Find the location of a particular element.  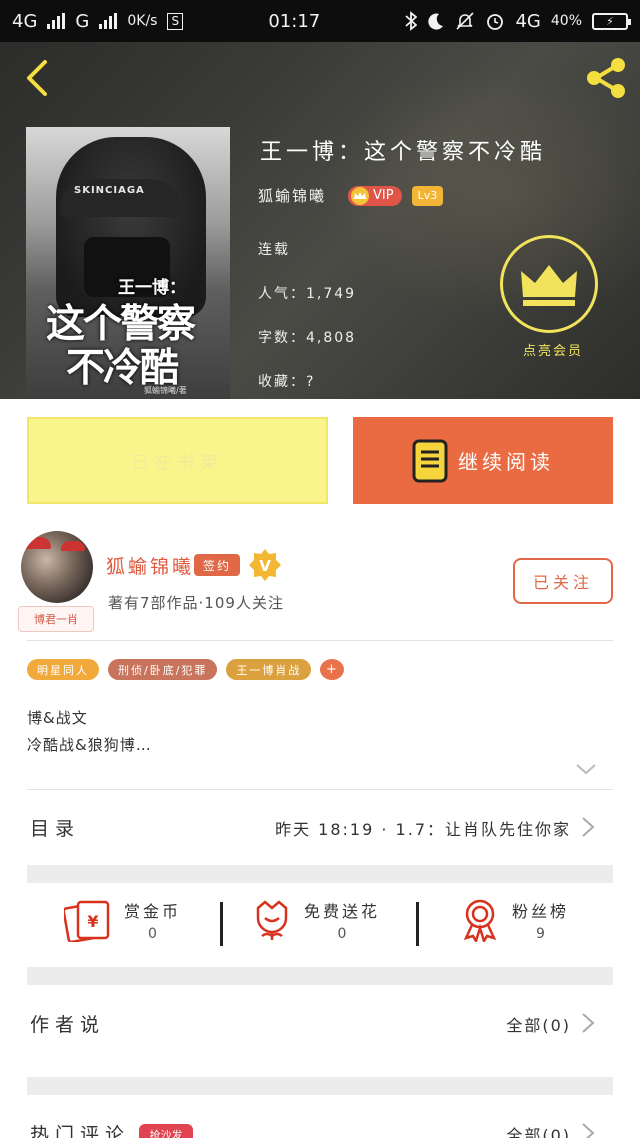

book-status: 连载 is located at coordinates (274, 250).